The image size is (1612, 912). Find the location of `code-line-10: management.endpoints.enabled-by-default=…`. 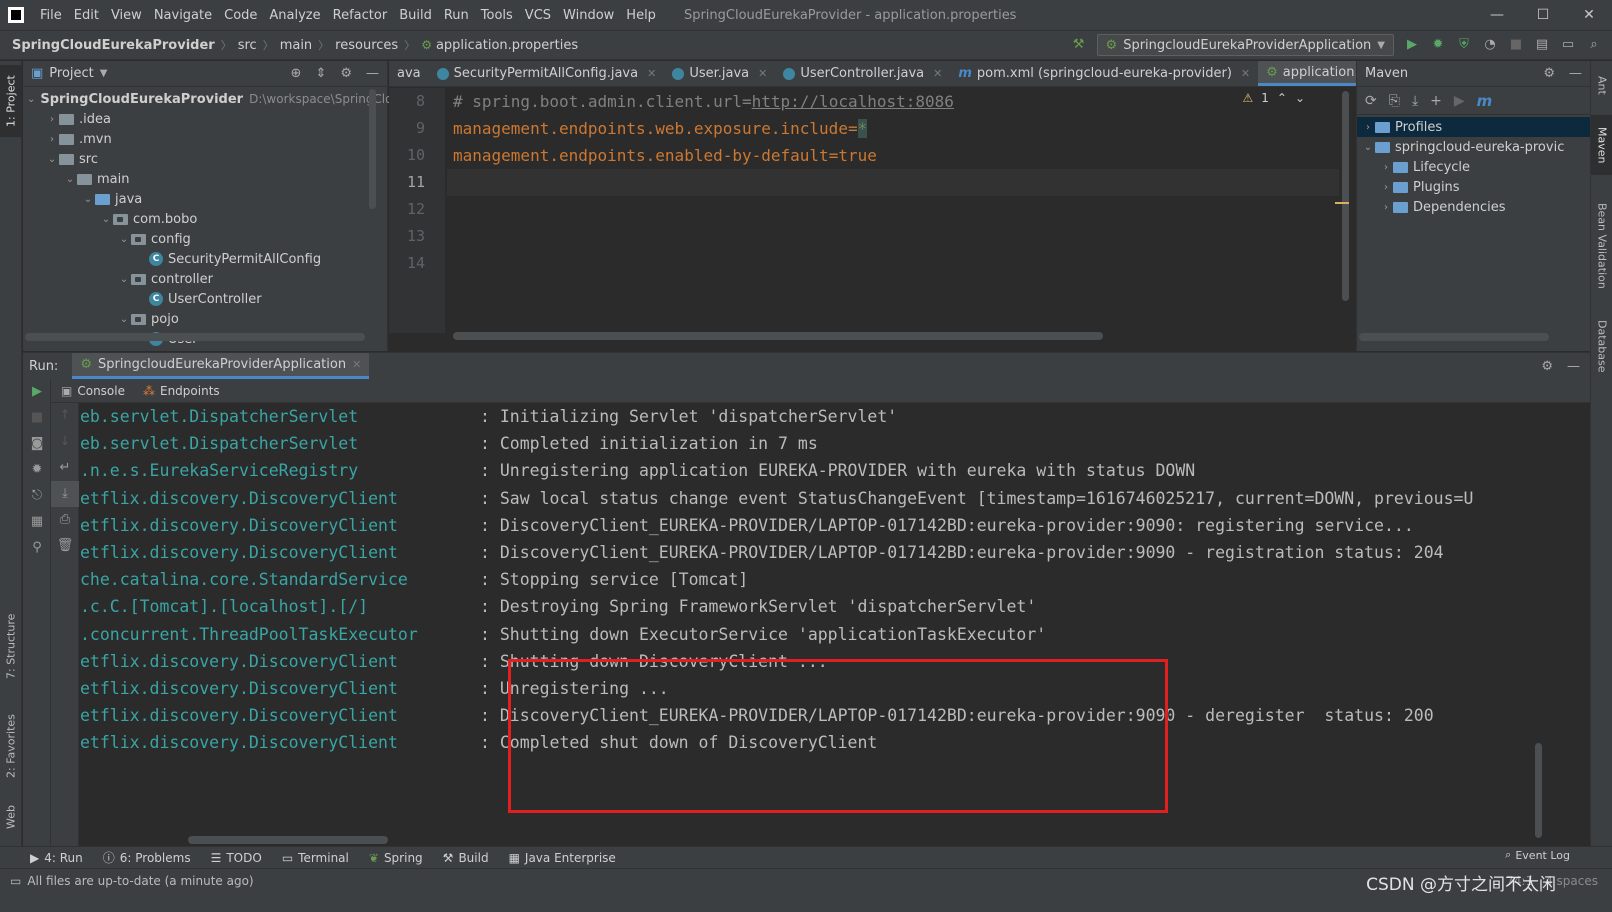

code-line-10: management.endpoints.enabled-by-default=… is located at coordinates (893, 155).